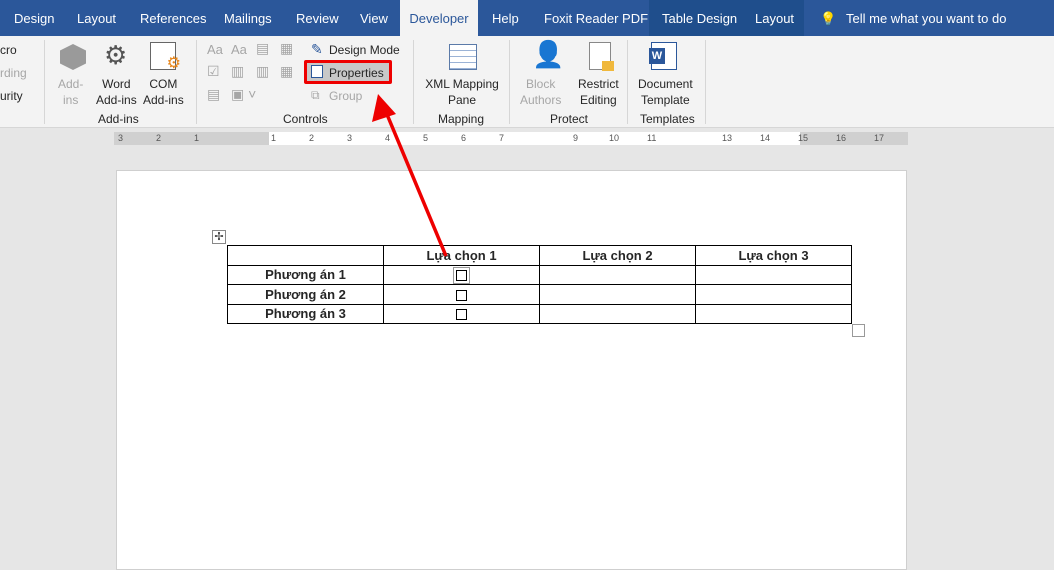 The image size is (1054, 570). I want to click on annotation-arrow, so click(410, 175).